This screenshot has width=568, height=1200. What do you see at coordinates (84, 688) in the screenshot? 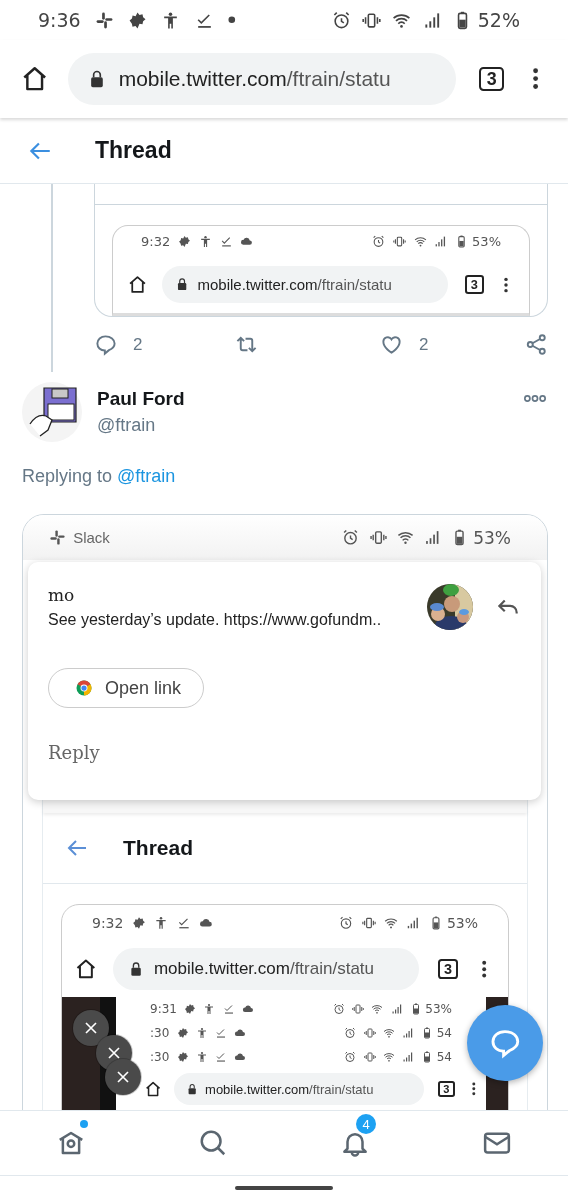
I see `chrome-icon` at bounding box center [84, 688].